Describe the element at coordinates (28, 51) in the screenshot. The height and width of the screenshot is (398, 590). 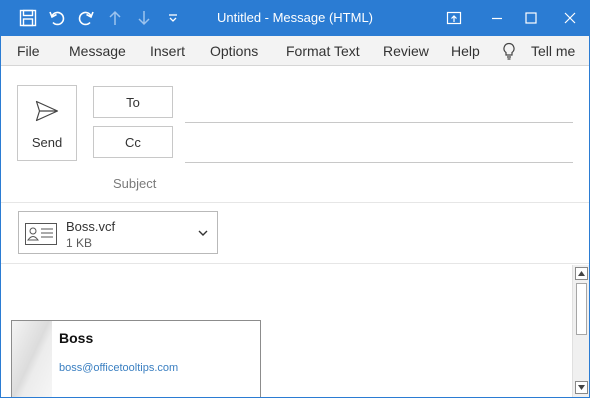
I see `menu-file: File` at that location.